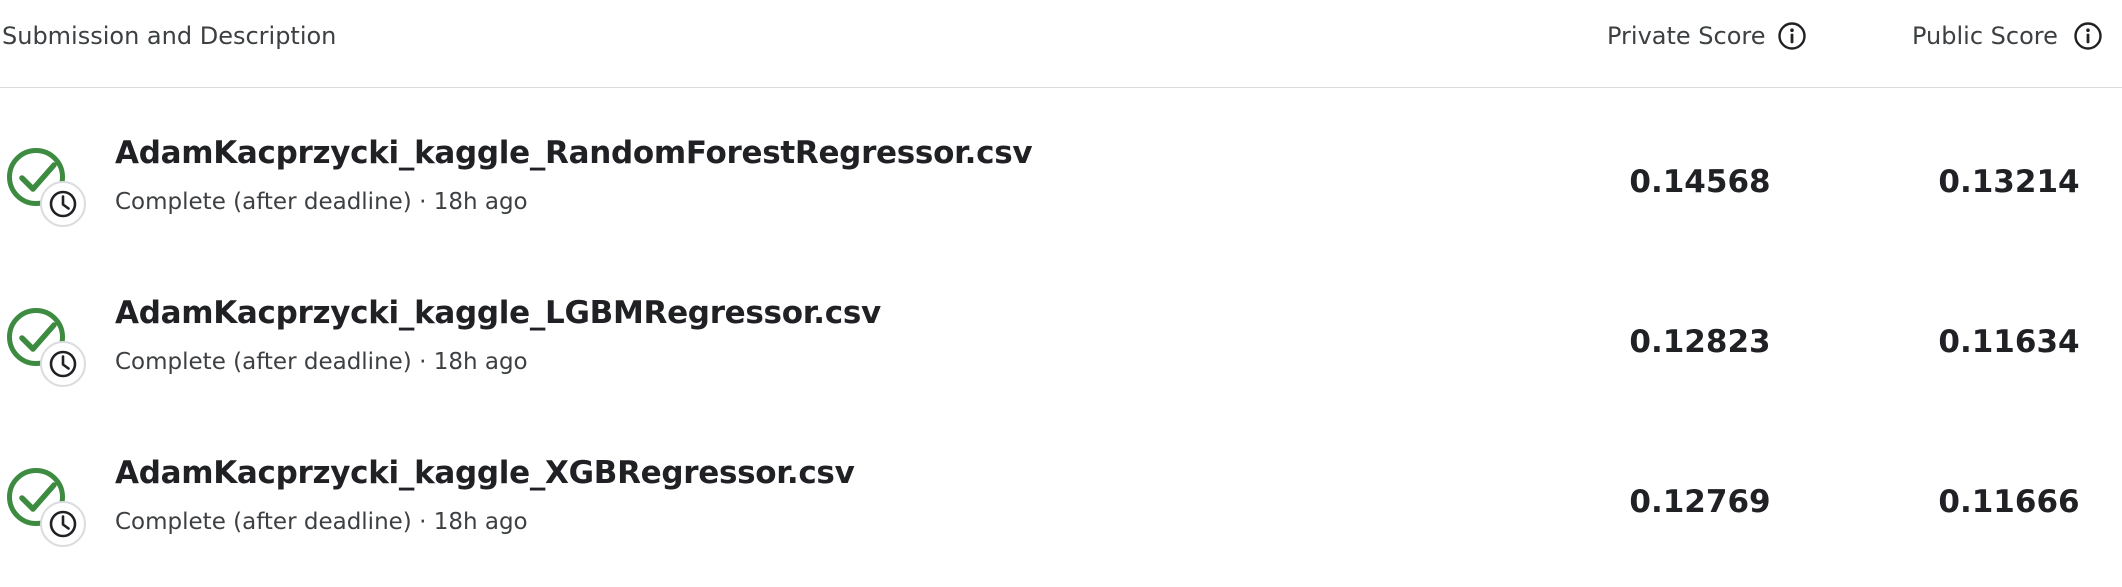 The width and height of the screenshot is (2122, 587). Describe the element at coordinates (2009, 182) in the screenshot. I see `public-score-value: 0.13214` at that location.